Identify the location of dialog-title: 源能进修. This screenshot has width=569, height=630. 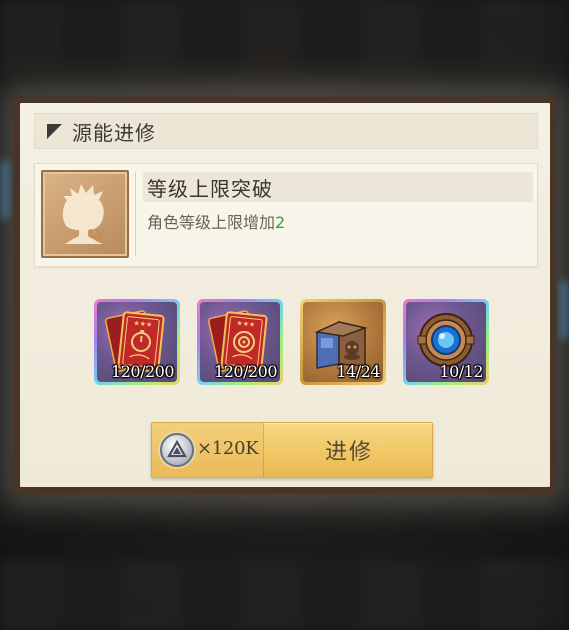
(114, 132).